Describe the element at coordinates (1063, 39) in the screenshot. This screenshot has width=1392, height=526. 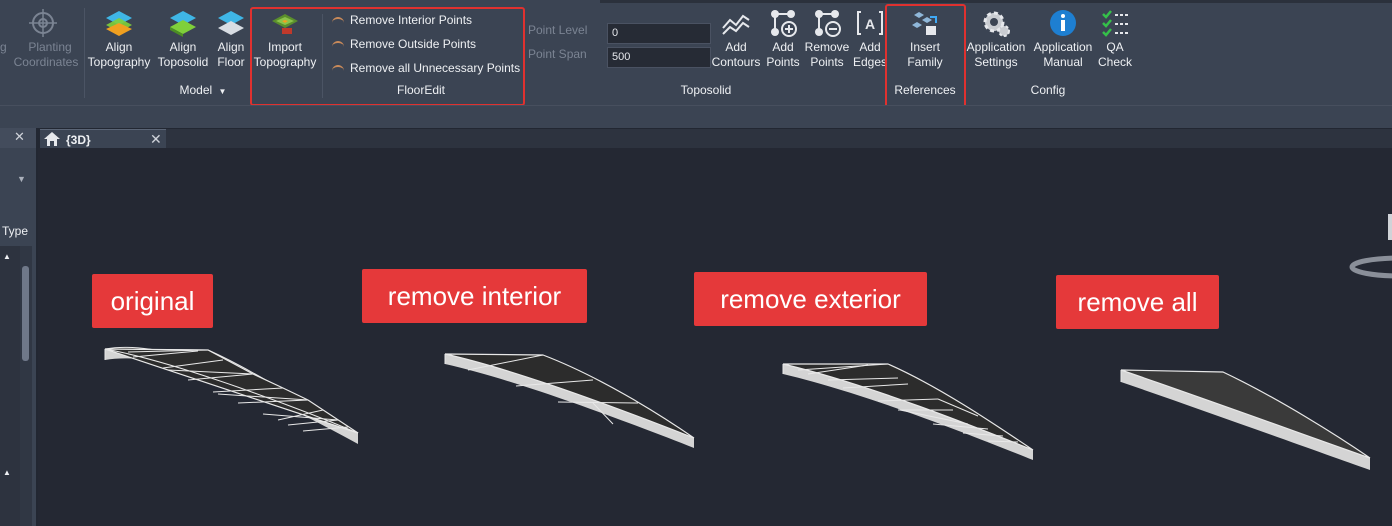
I see `application-manual-button: Application Manual` at that location.